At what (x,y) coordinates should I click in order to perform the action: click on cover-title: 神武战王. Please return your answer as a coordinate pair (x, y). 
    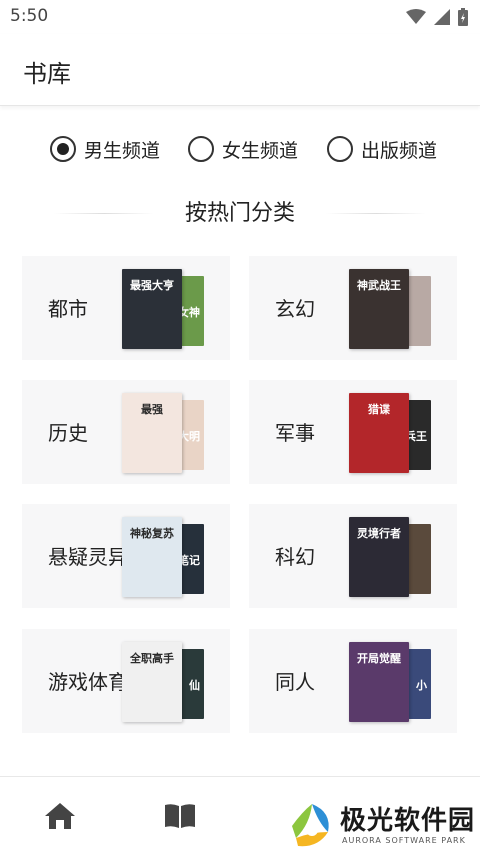
    Looking at the image, I should click on (379, 285).